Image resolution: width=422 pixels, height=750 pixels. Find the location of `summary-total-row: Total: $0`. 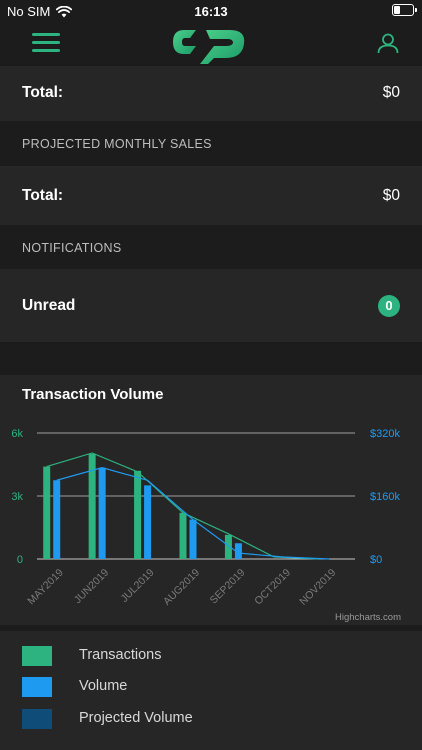

summary-total-row: Total: $0 is located at coordinates (211, 93).